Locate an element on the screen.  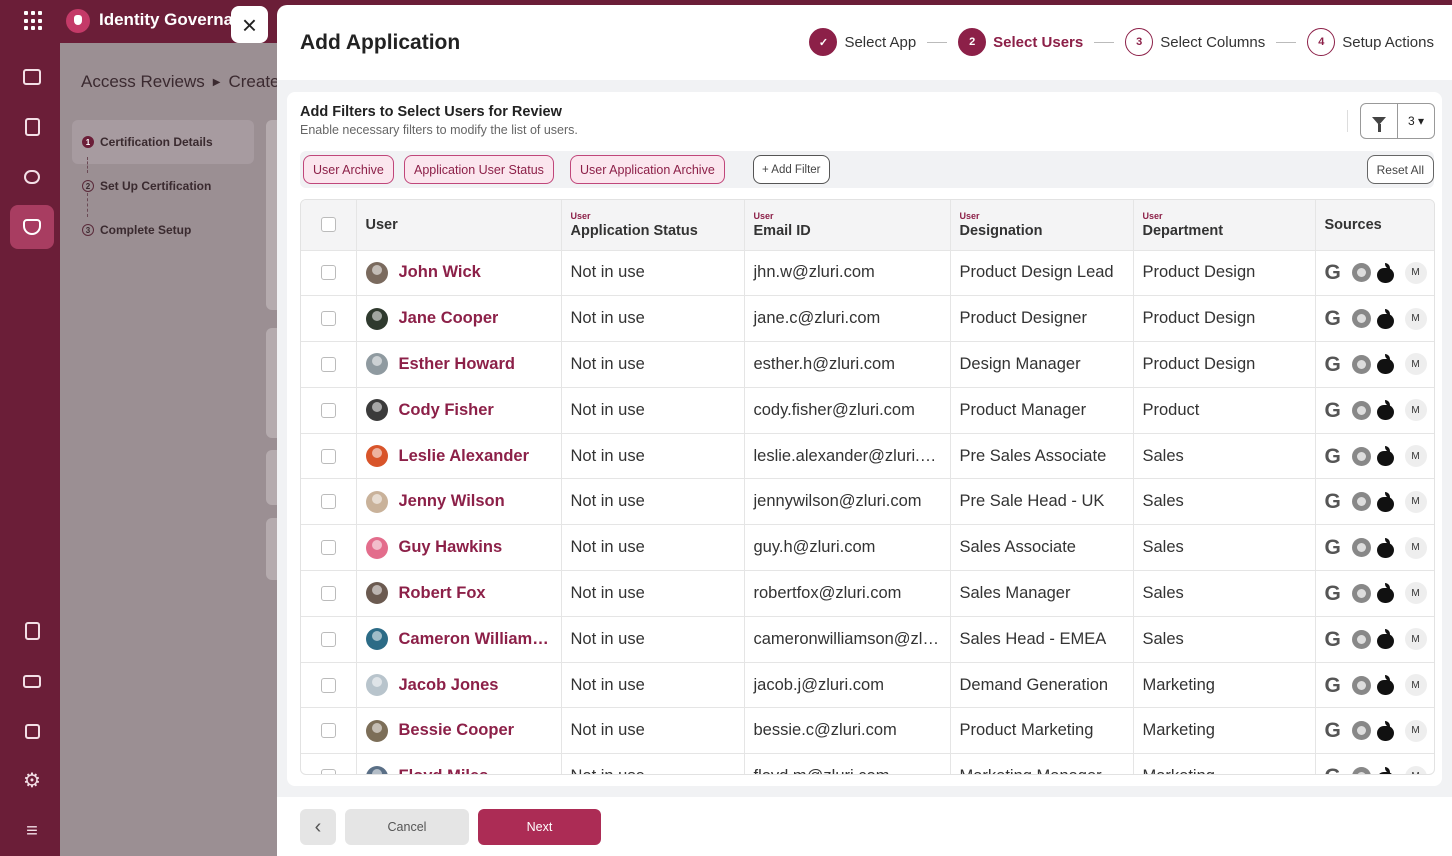
user-name-link: Guy Hawkins is located at coordinates (451, 547).